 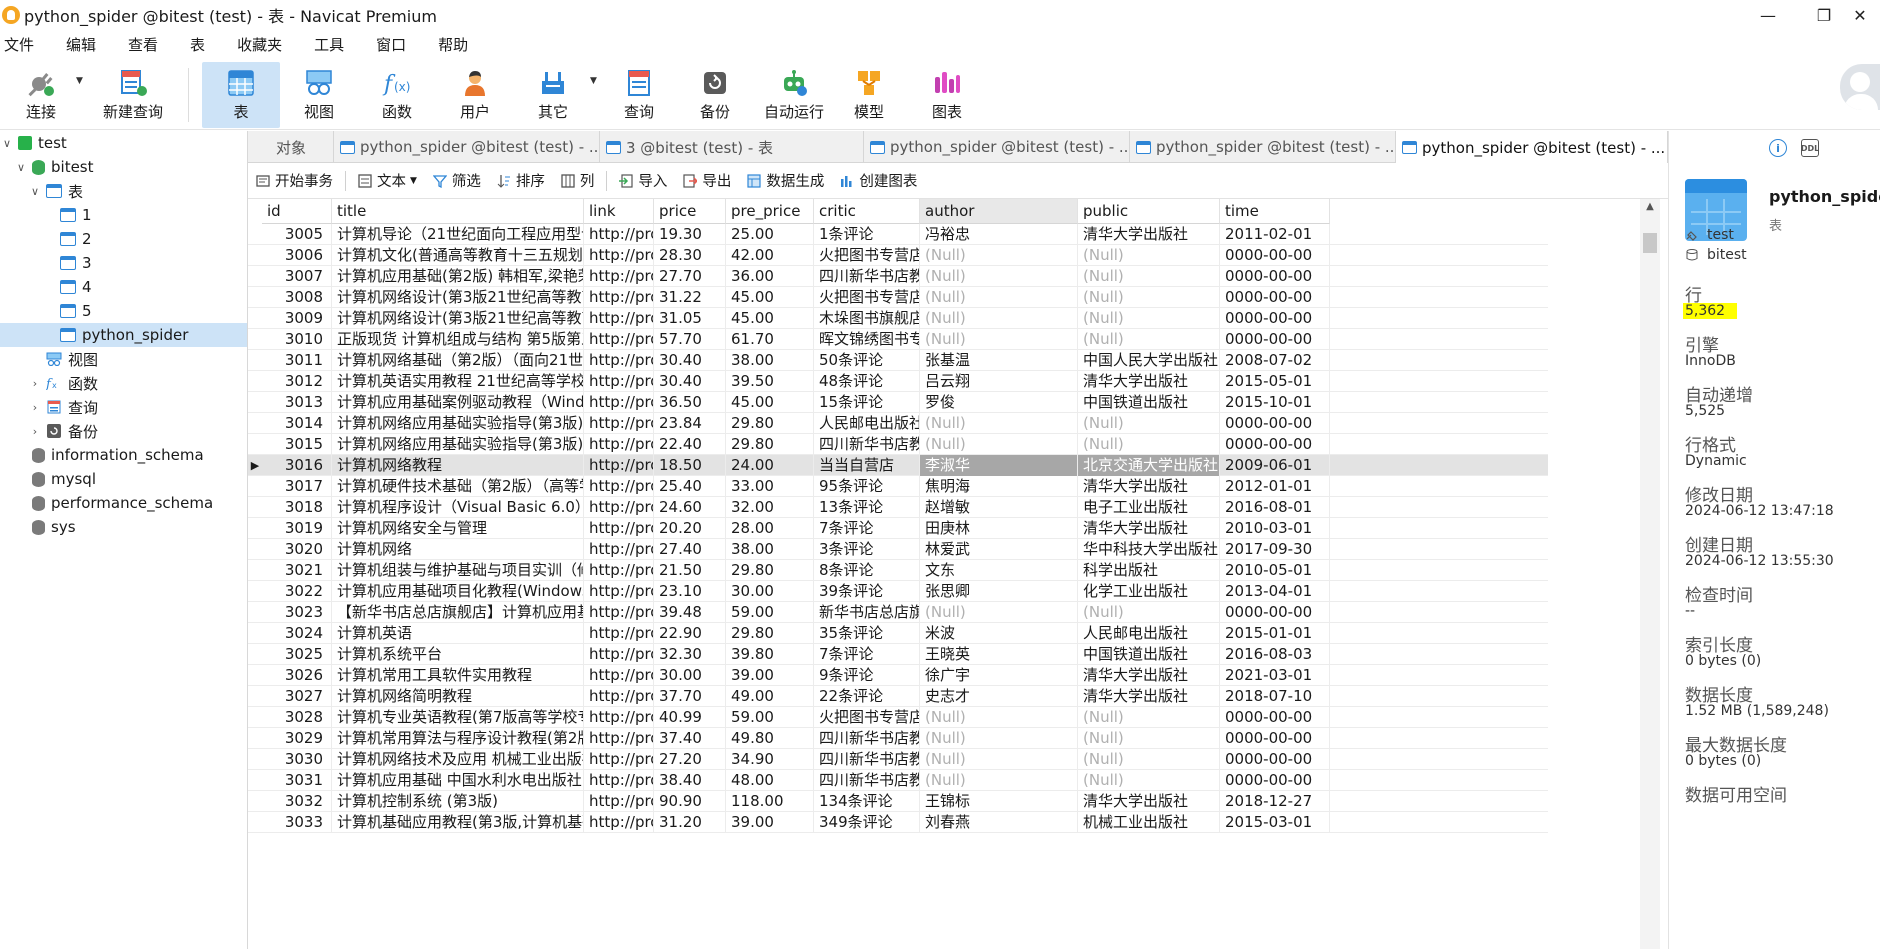 I want to click on cell-critic: 39条评论, so click(x=867, y=591).